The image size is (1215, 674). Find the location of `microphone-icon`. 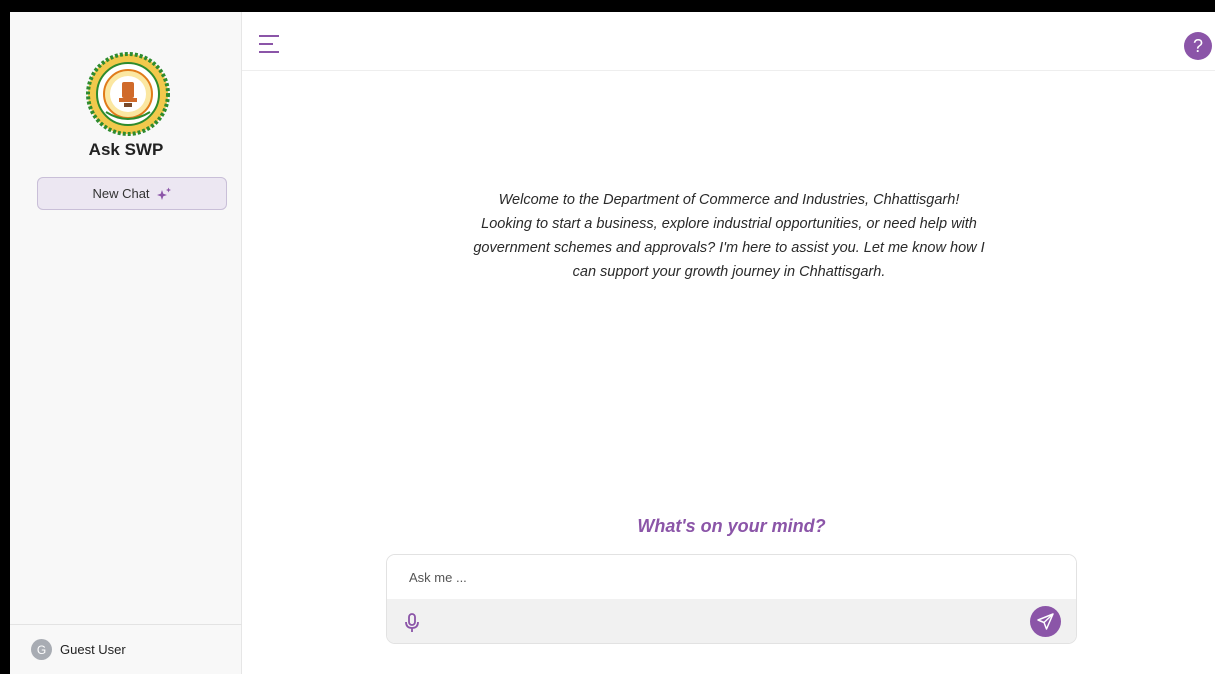

microphone-icon is located at coordinates (412, 623).